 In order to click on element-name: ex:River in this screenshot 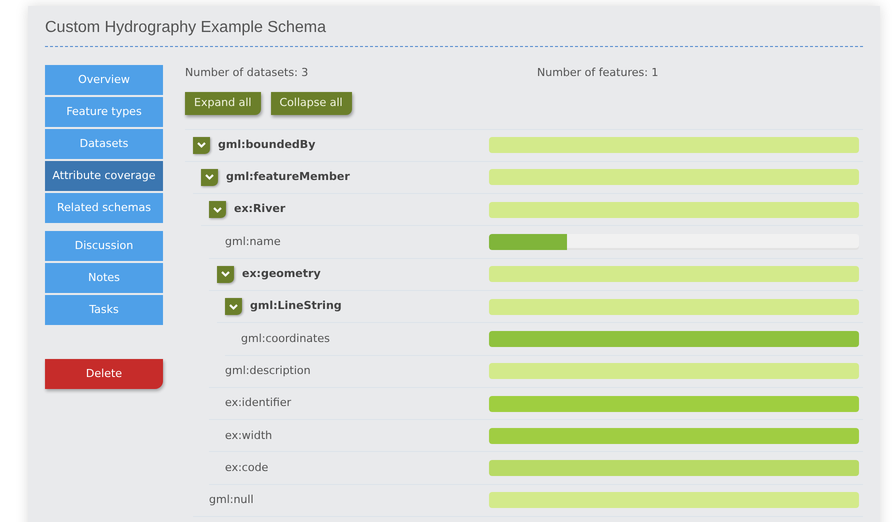, I will do `click(260, 209)`.